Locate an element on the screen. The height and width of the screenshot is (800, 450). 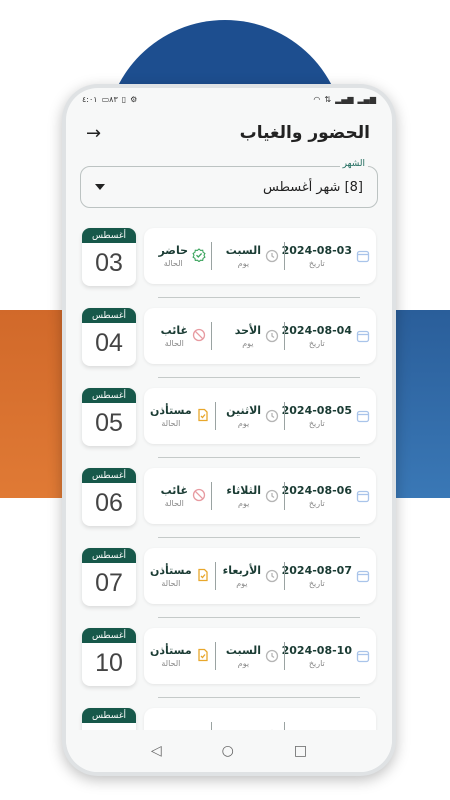
attendance-details: 2024-08-10 تاريخ السبت يوم مستأذن الحالة is located at coordinates (260, 656).